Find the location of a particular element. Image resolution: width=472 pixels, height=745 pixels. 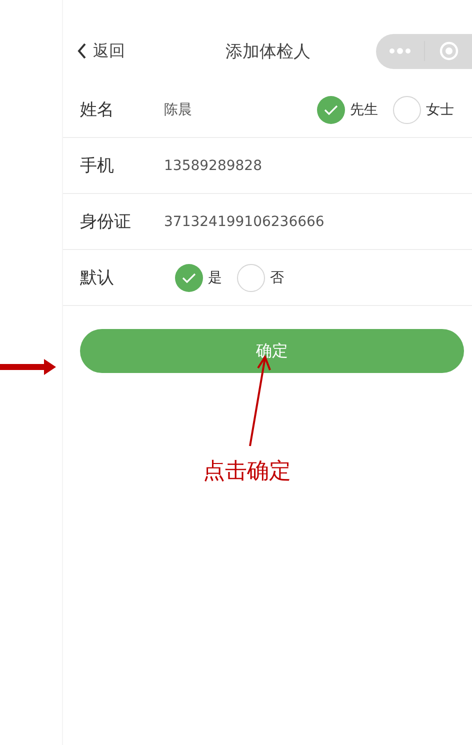

field-label: 身份证 is located at coordinates (106, 222).